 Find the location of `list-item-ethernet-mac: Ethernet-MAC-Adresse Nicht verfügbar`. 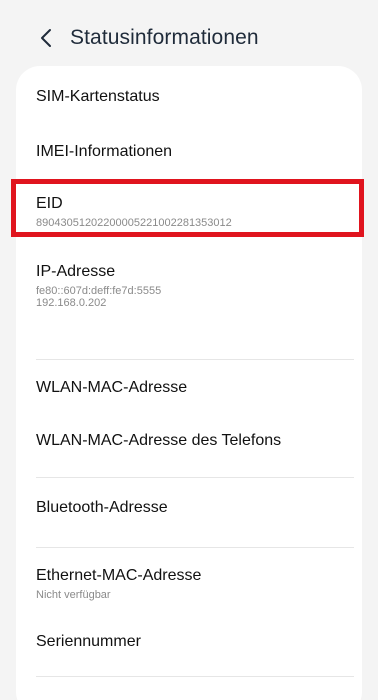

list-item-ethernet-mac: Ethernet-MAC-Adresse Nicht verfügbar is located at coordinates (195, 583).